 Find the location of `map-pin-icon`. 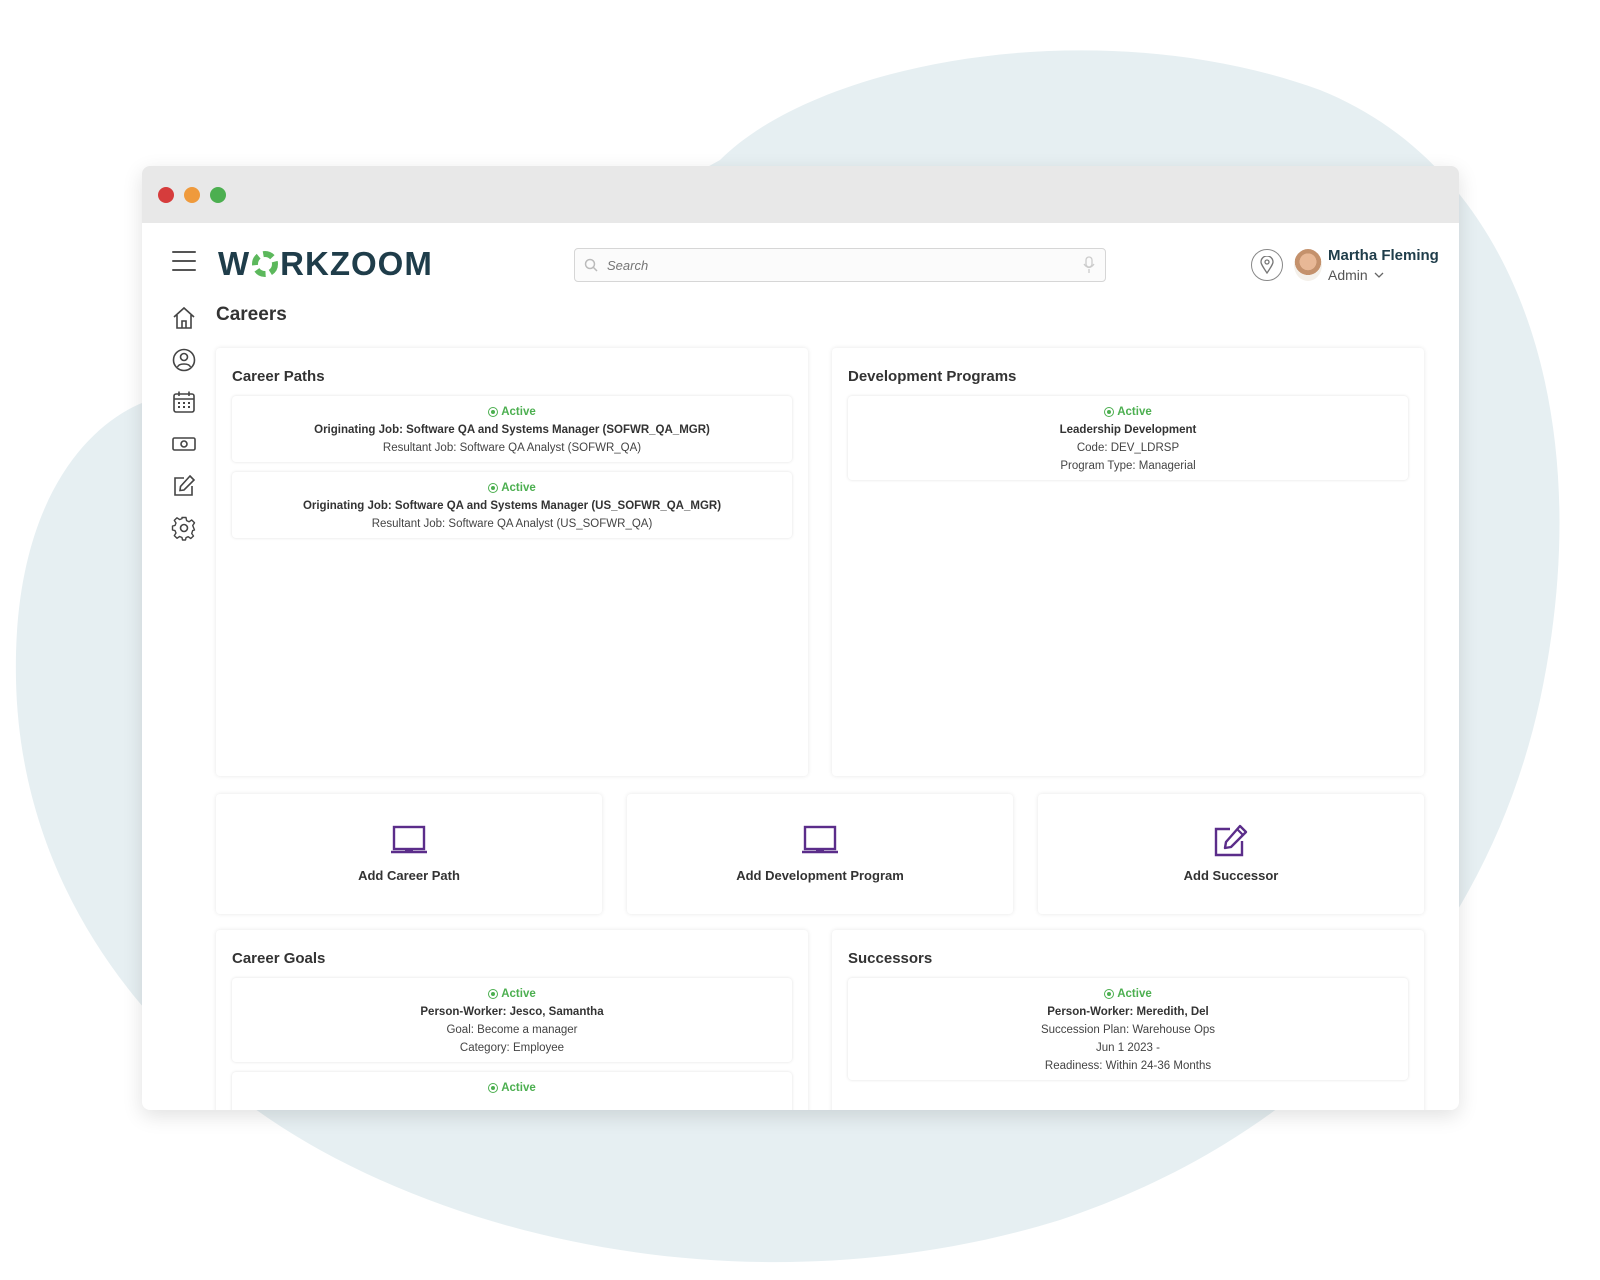

map-pin-icon is located at coordinates (1267, 265).